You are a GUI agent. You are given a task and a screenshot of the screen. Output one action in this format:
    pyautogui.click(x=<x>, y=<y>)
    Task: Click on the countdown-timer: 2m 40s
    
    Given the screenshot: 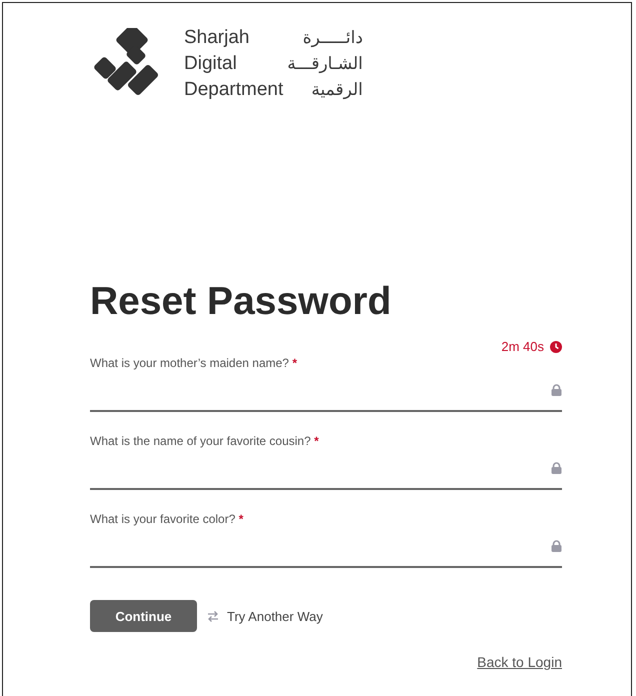 What is the action you would take?
    pyautogui.click(x=522, y=346)
    